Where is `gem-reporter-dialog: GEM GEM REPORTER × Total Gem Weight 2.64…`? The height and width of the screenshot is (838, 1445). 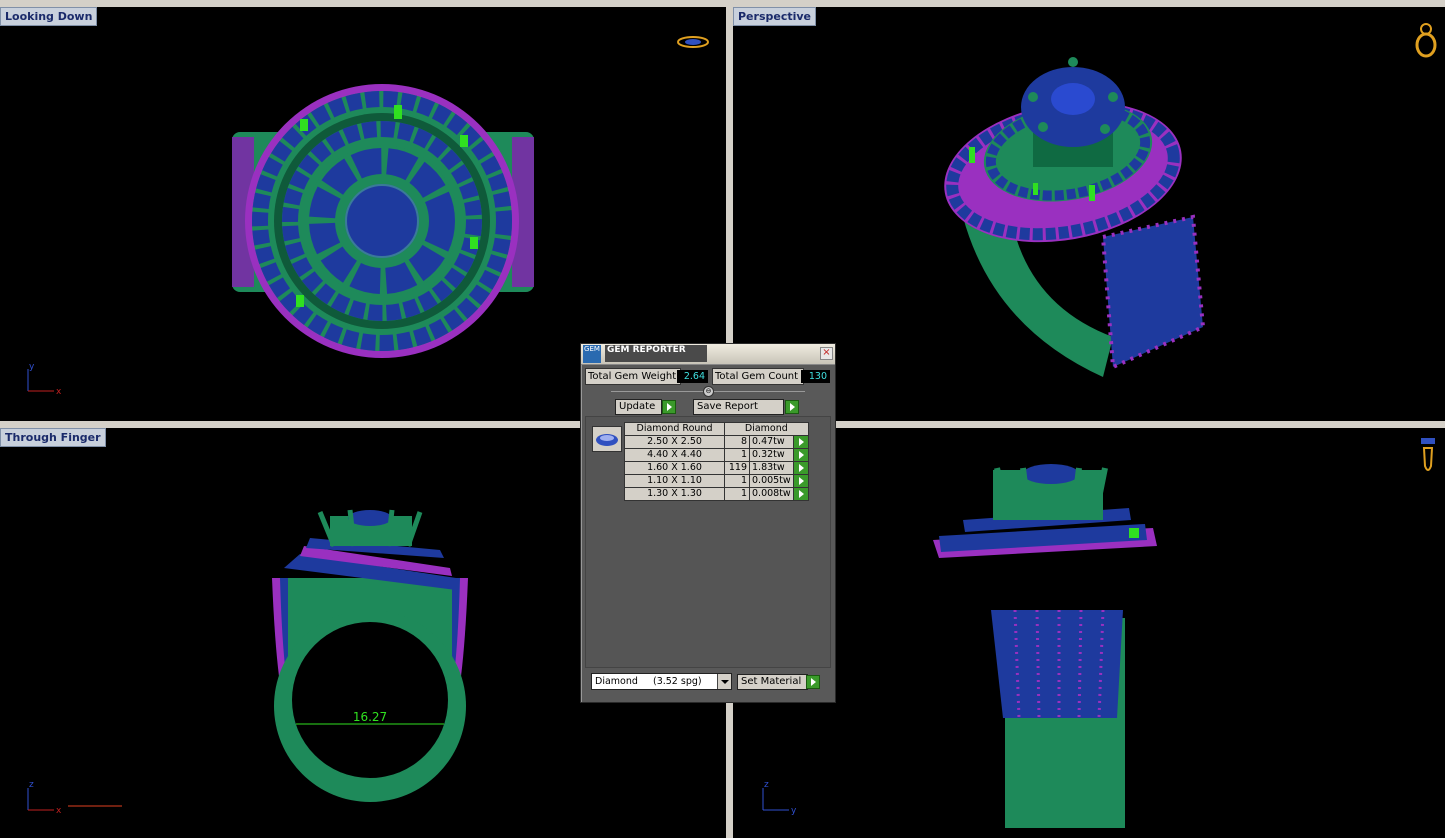 gem-reporter-dialog: GEM GEM REPORTER × Total Gem Weight 2.64… is located at coordinates (708, 523).